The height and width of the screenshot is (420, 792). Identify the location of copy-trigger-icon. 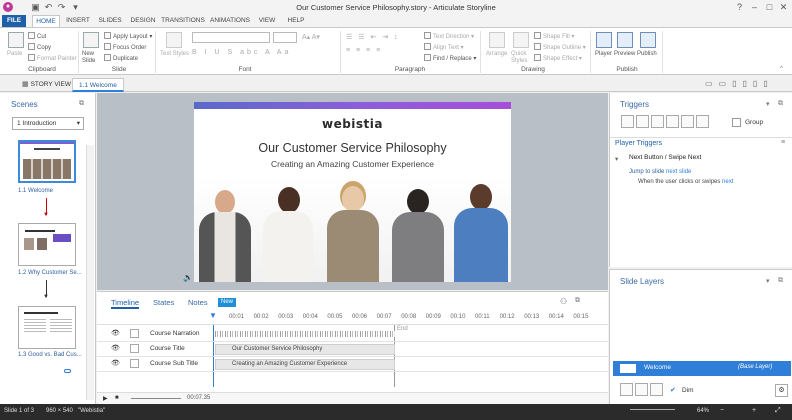
(657, 121).